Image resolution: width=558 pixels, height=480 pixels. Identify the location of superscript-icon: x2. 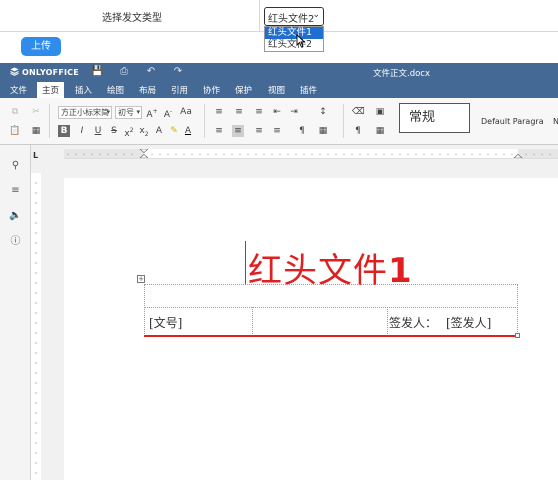
(129, 132).